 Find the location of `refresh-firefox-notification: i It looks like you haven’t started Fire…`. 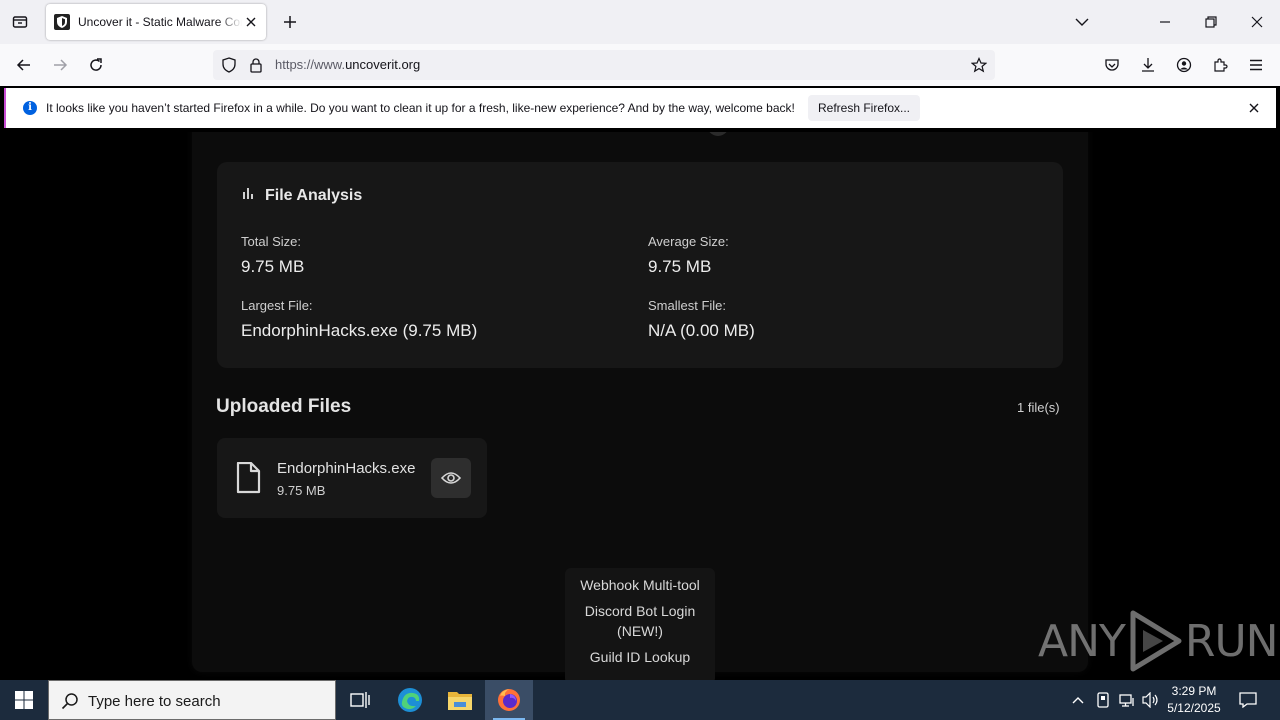

refresh-firefox-notification: i It looks like you haven’t started Fire… is located at coordinates (640, 108).